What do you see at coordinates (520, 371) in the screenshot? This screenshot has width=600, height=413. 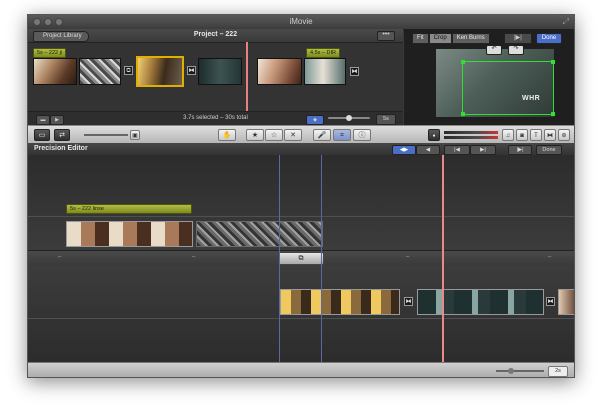 I see `precision-zoom-slider` at bounding box center [520, 371].